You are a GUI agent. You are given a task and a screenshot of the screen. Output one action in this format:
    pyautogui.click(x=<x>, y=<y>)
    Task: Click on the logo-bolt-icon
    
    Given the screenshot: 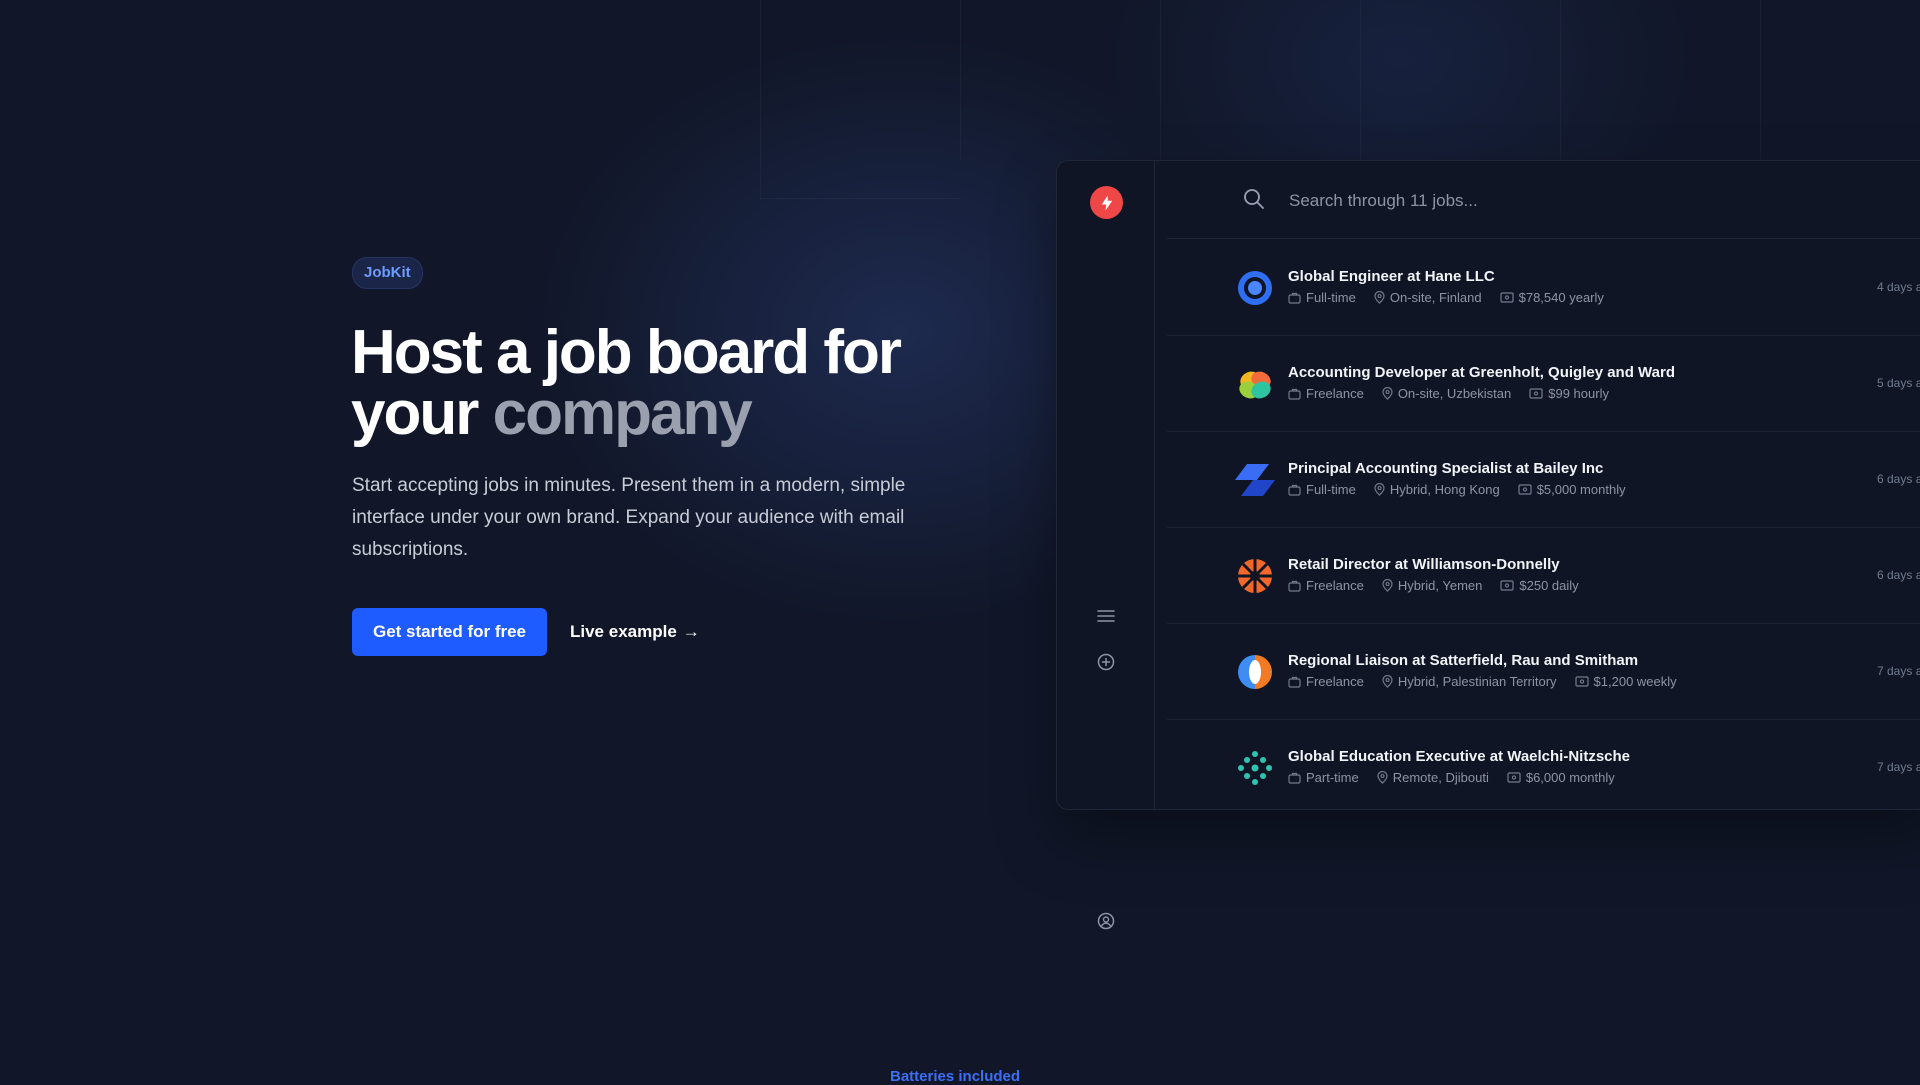 What is the action you would take?
    pyautogui.click(x=1106, y=202)
    